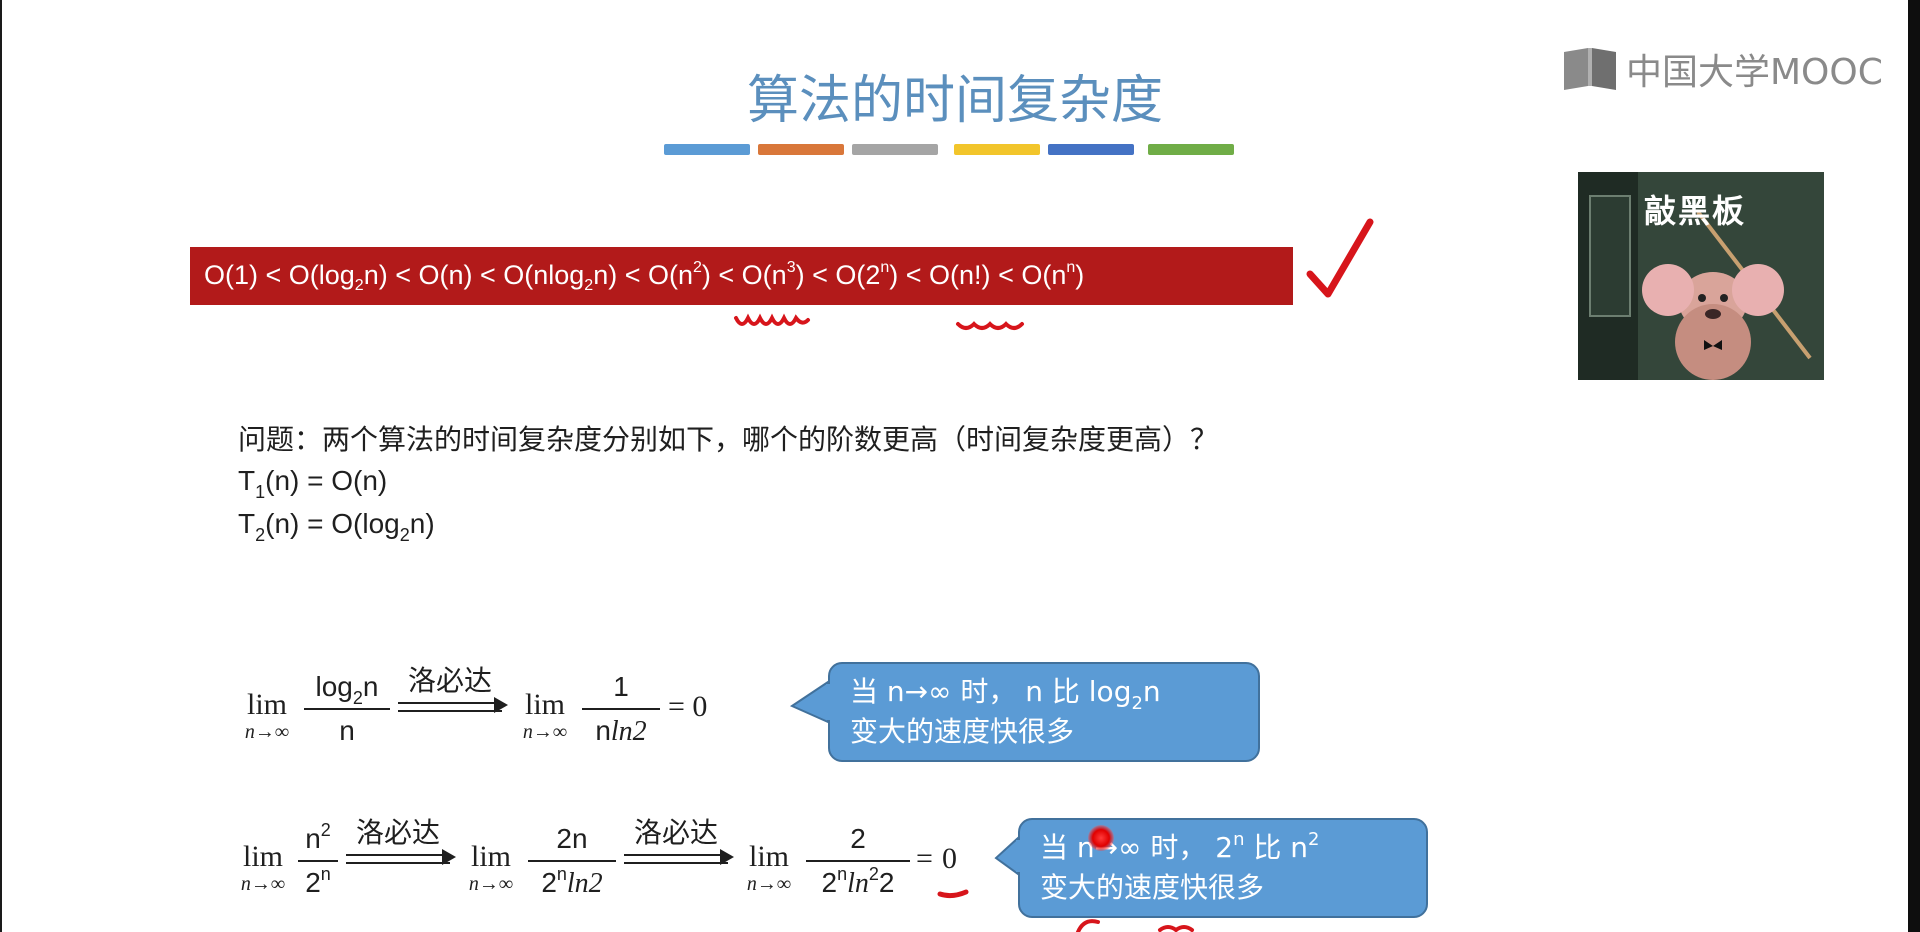  What do you see at coordinates (809, 702) in the screenshot?
I see `callout-1-tail` at bounding box center [809, 702].